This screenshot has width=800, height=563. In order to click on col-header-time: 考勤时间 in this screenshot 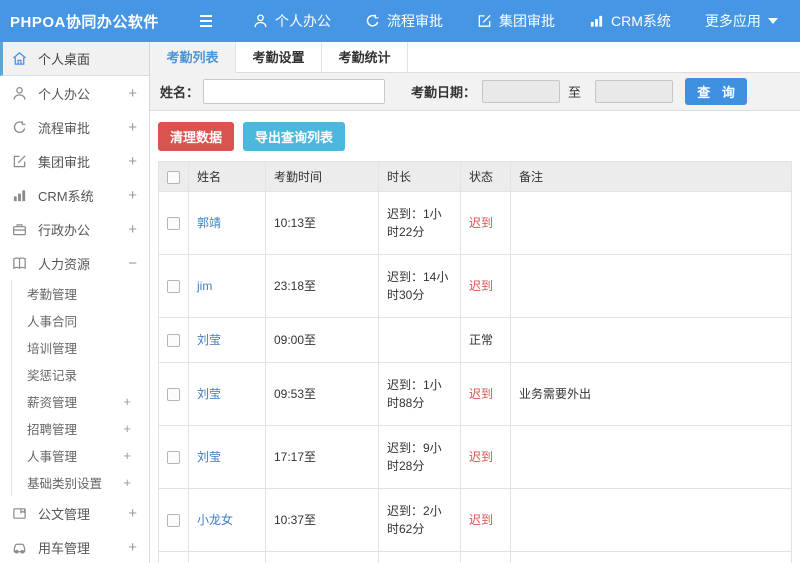, I will do `click(322, 176)`.